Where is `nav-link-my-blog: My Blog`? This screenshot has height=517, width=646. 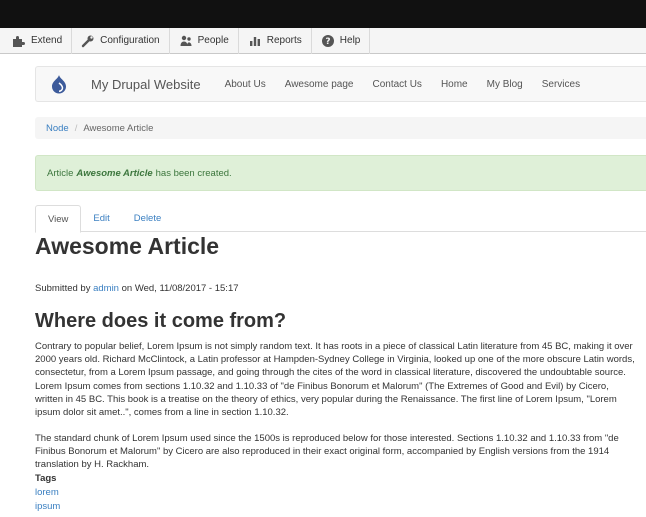 nav-link-my-blog: My Blog is located at coordinates (505, 84).